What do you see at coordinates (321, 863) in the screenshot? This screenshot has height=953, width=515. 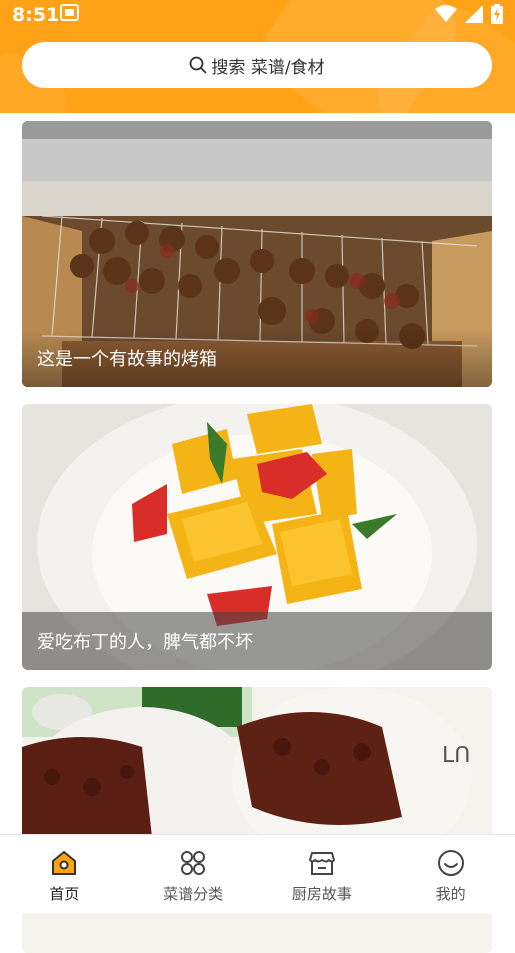 I see `store-icon` at bounding box center [321, 863].